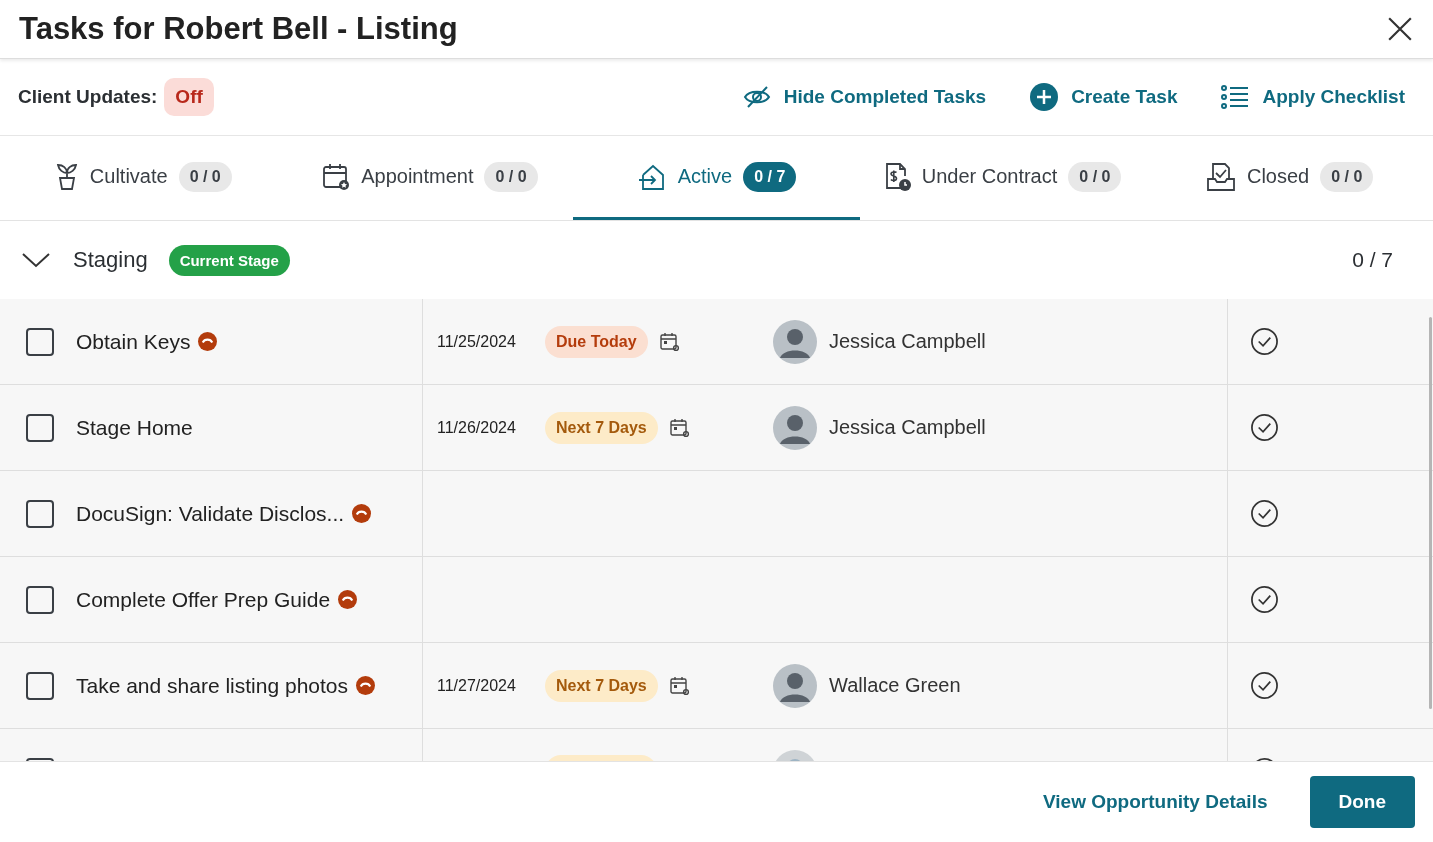 Image resolution: width=1433 pixels, height=842 pixels. What do you see at coordinates (1003, 178) in the screenshot?
I see `stage-tab: Under Contract 0 / 0` at bounding box center [1003, 178].